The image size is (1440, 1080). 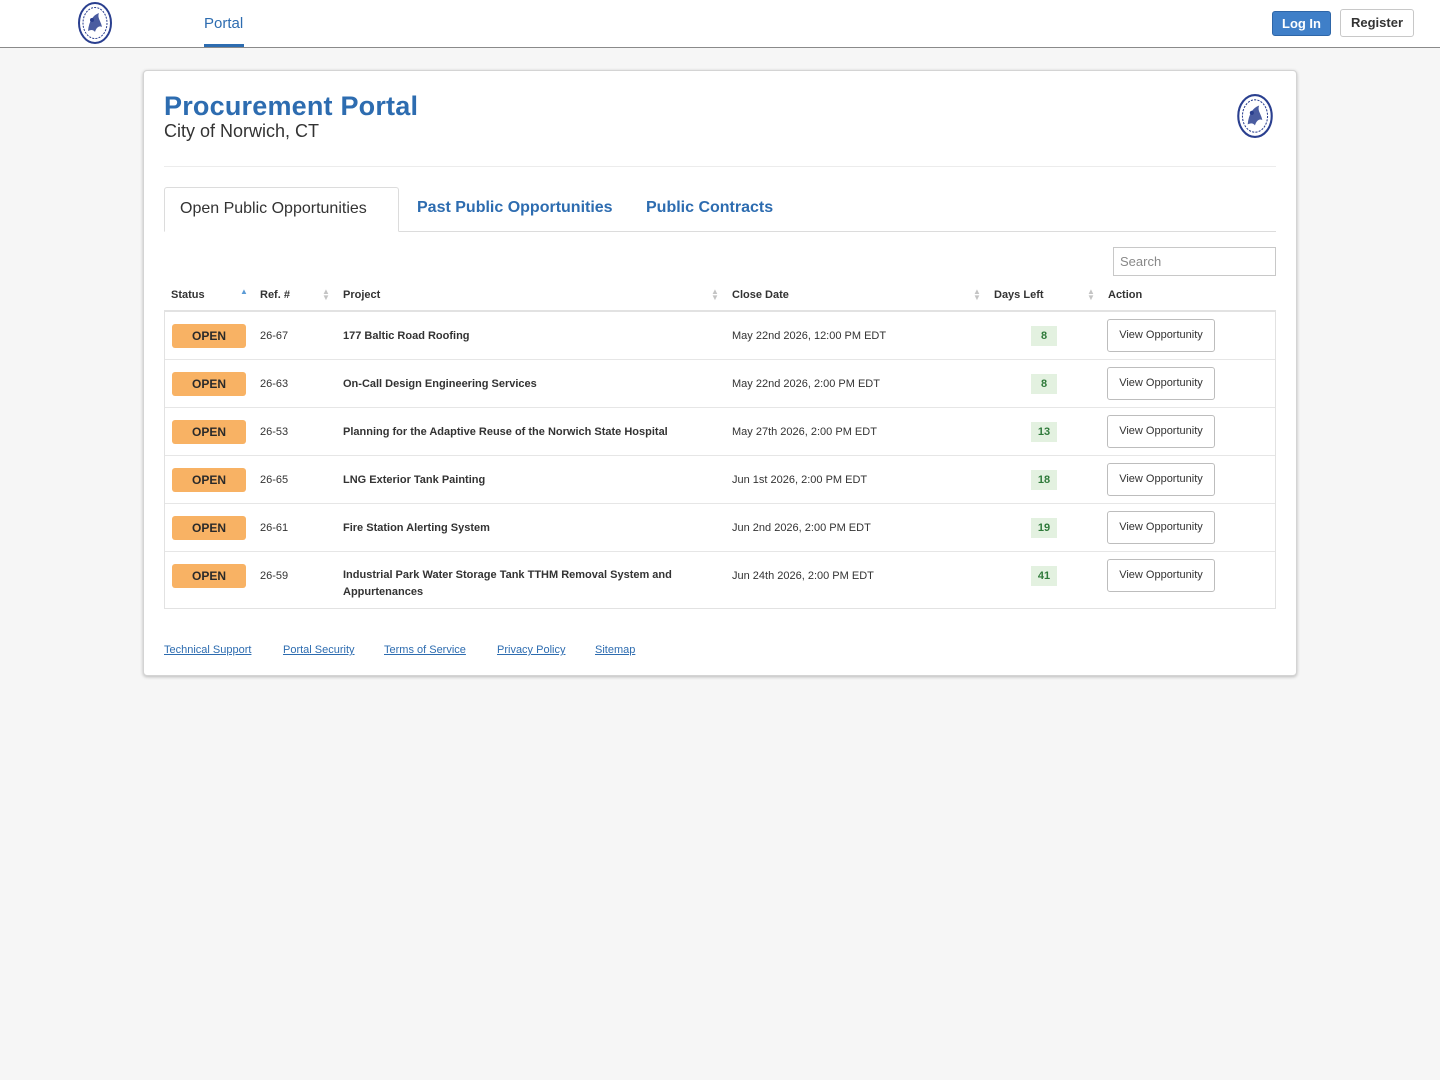 I want to click on close-date-cell: Jun 24th 2026, 2:00 PM EDT, so click(x=803, y=576).